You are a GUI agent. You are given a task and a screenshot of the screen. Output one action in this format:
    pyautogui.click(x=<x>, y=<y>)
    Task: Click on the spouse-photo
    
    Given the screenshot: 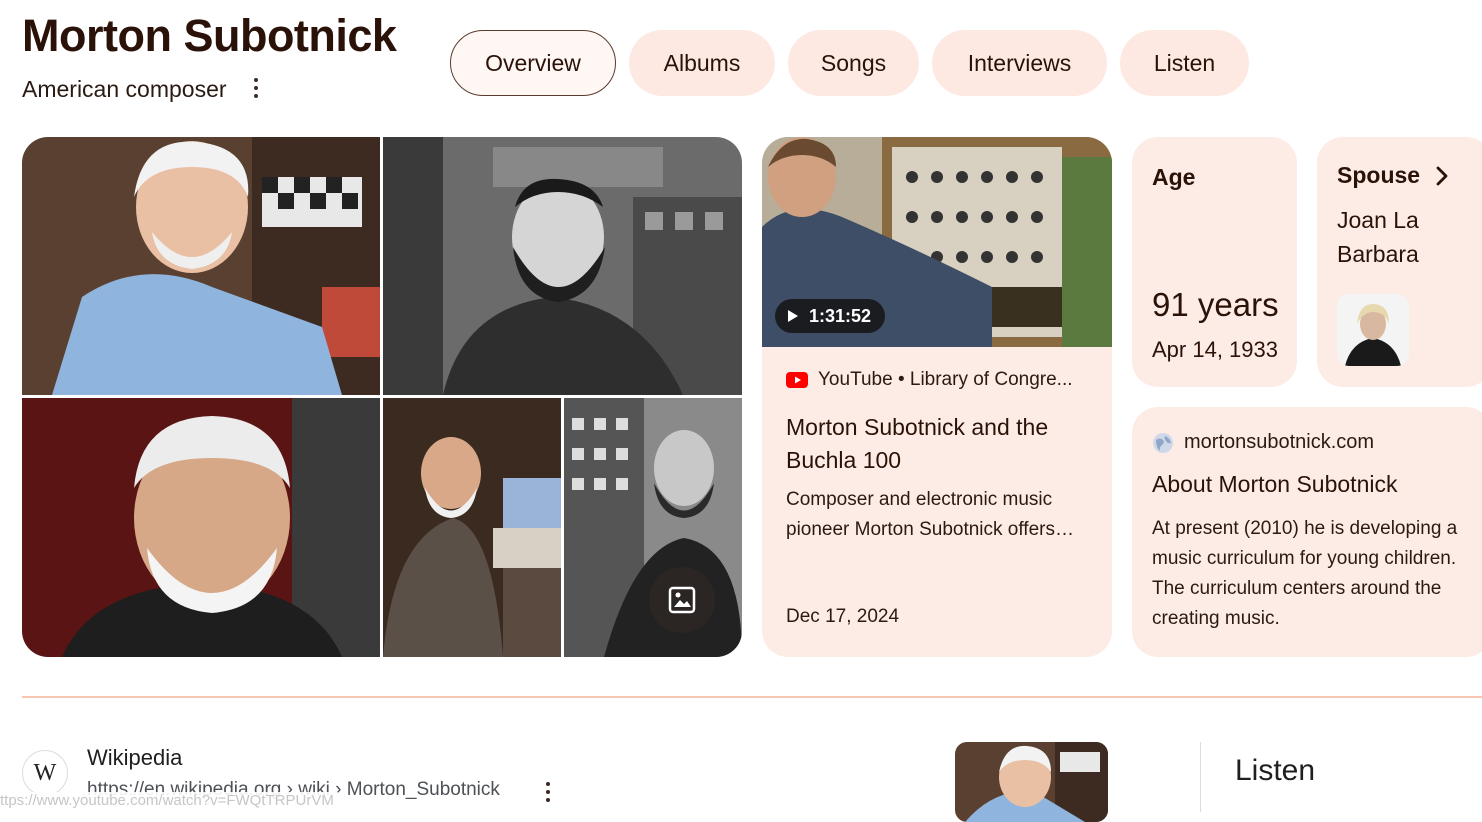 What is the action you would take?
    pyautogui.click(x=1373, y=330)
    